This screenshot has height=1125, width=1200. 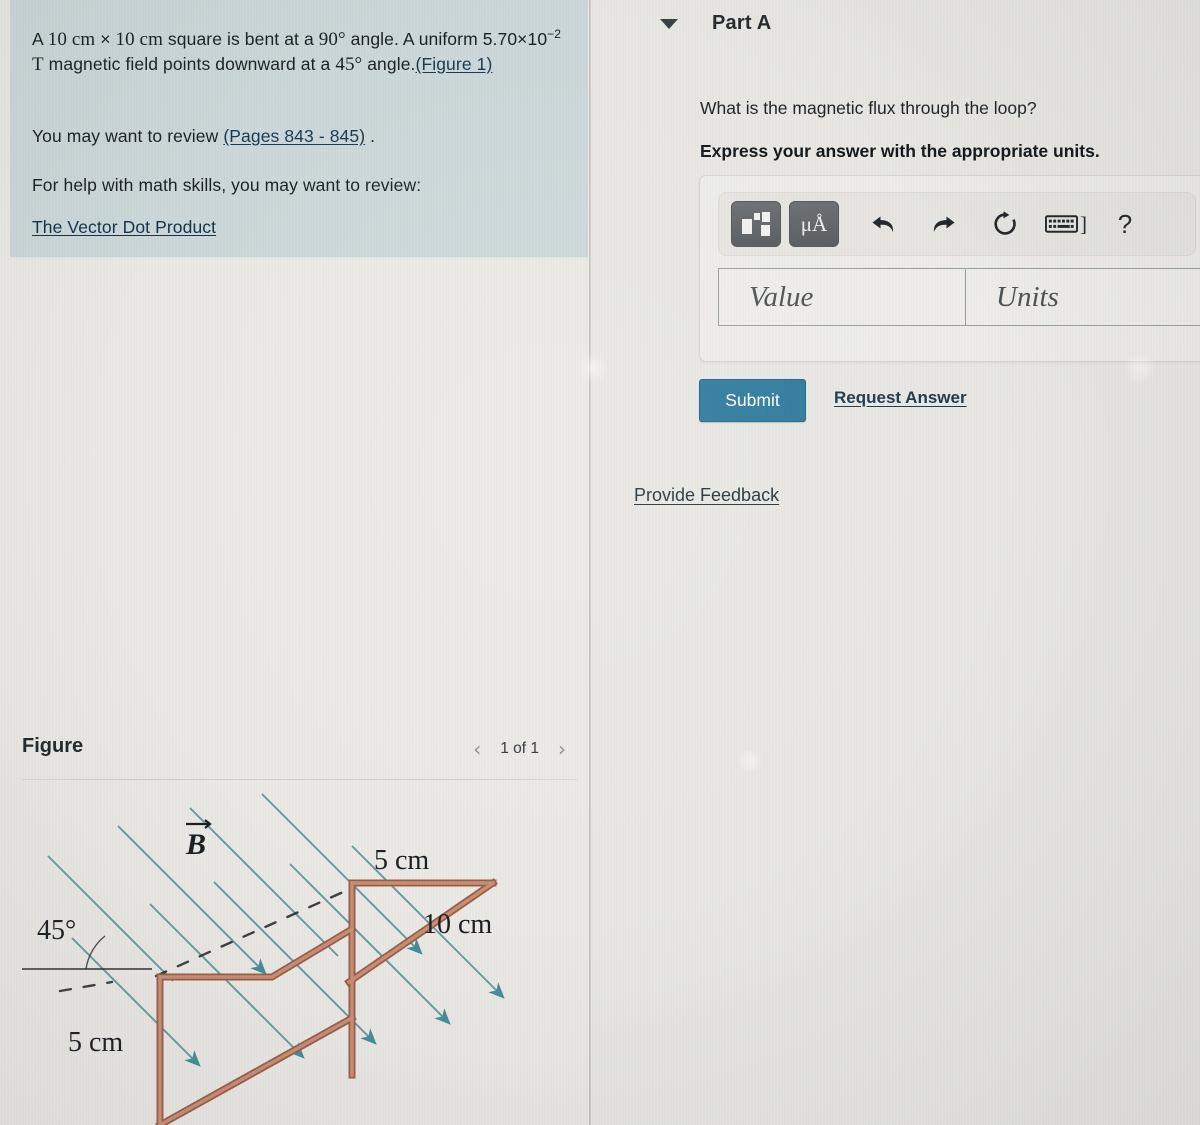 I want to click on field-vector-label: B, so click(x=195, y=844).